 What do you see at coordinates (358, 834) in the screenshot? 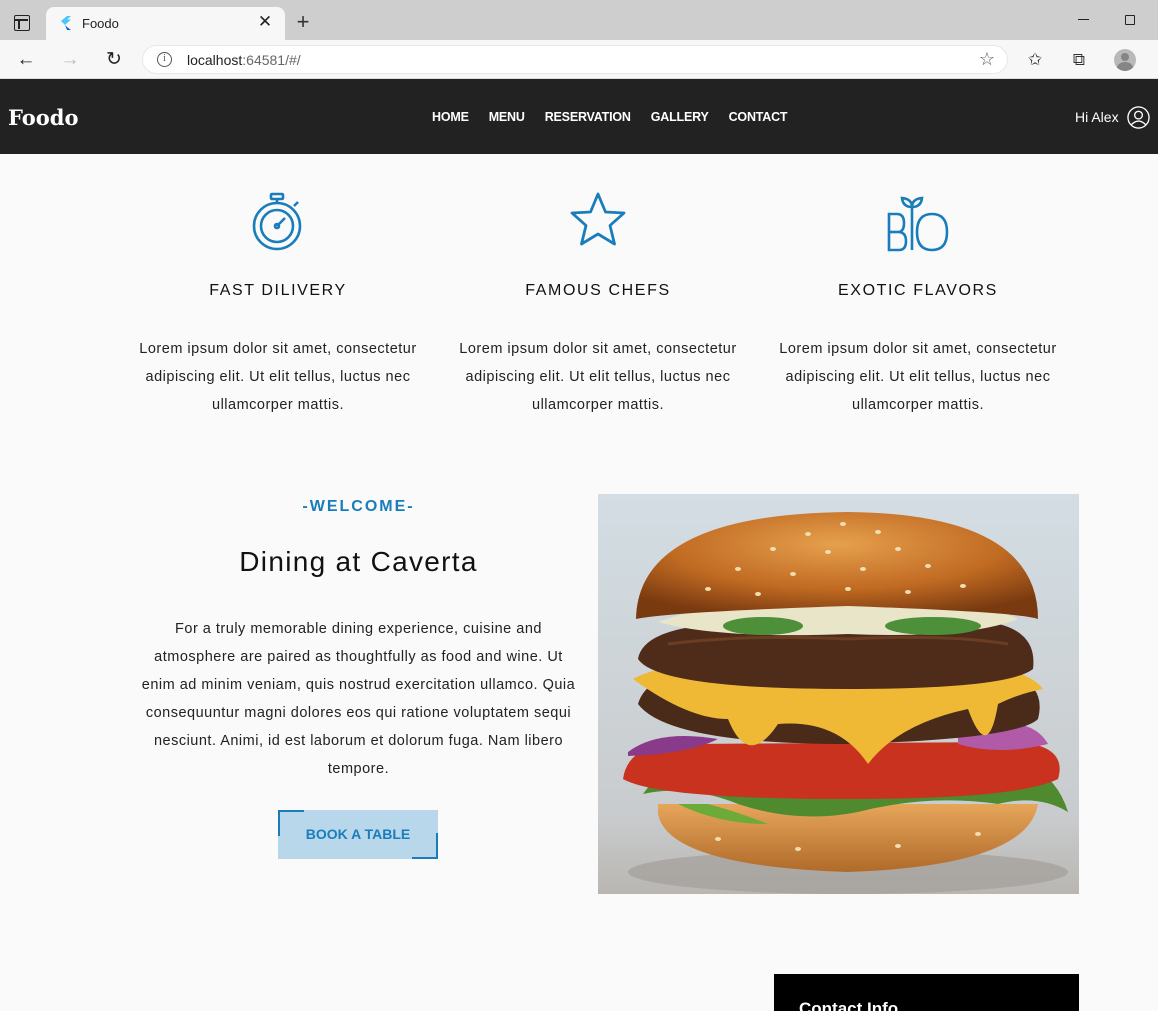
I see `book-a-table-button: BOOK A TABLE` at bounding box center [358, 834].